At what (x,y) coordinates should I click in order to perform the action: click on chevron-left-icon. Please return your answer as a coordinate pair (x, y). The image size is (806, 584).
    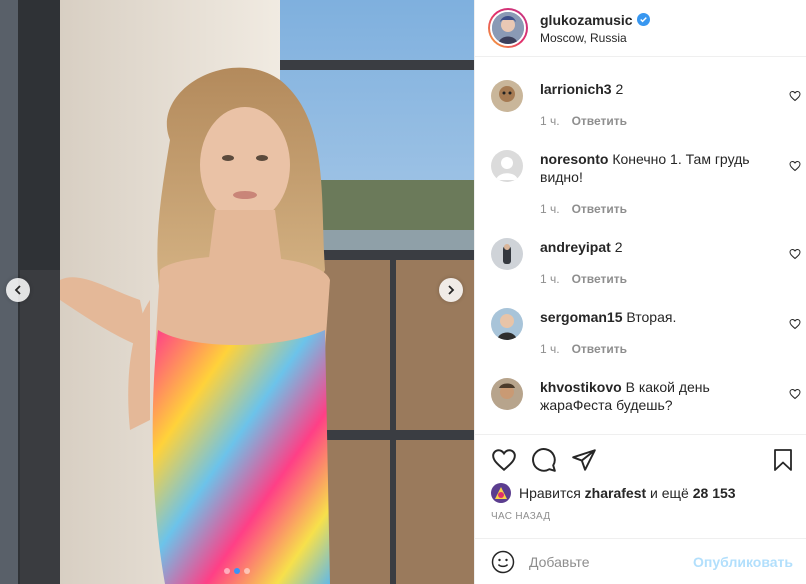
    Looking at the image, I should click on (17, 290).